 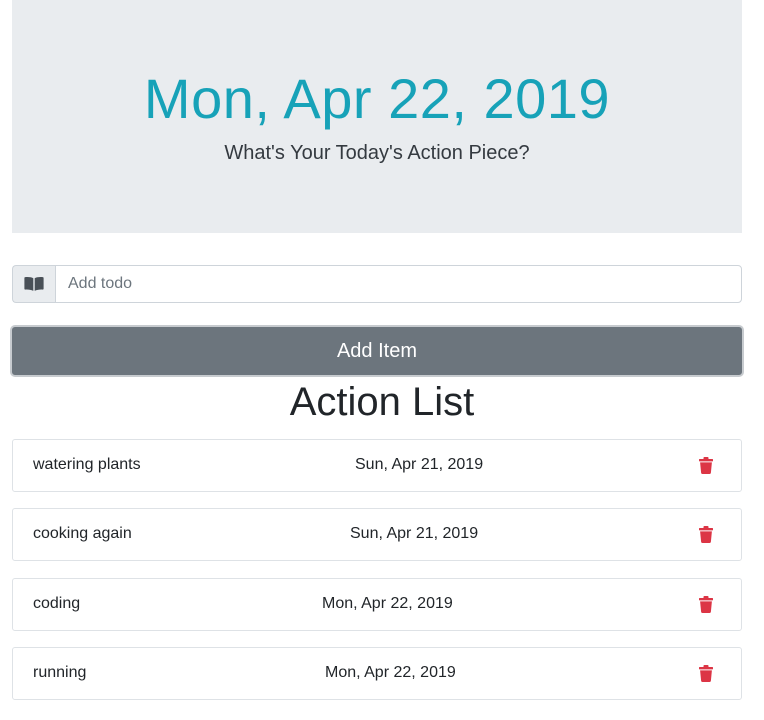 I want to click on item-name: cooking again, so click(x=82, y=533).